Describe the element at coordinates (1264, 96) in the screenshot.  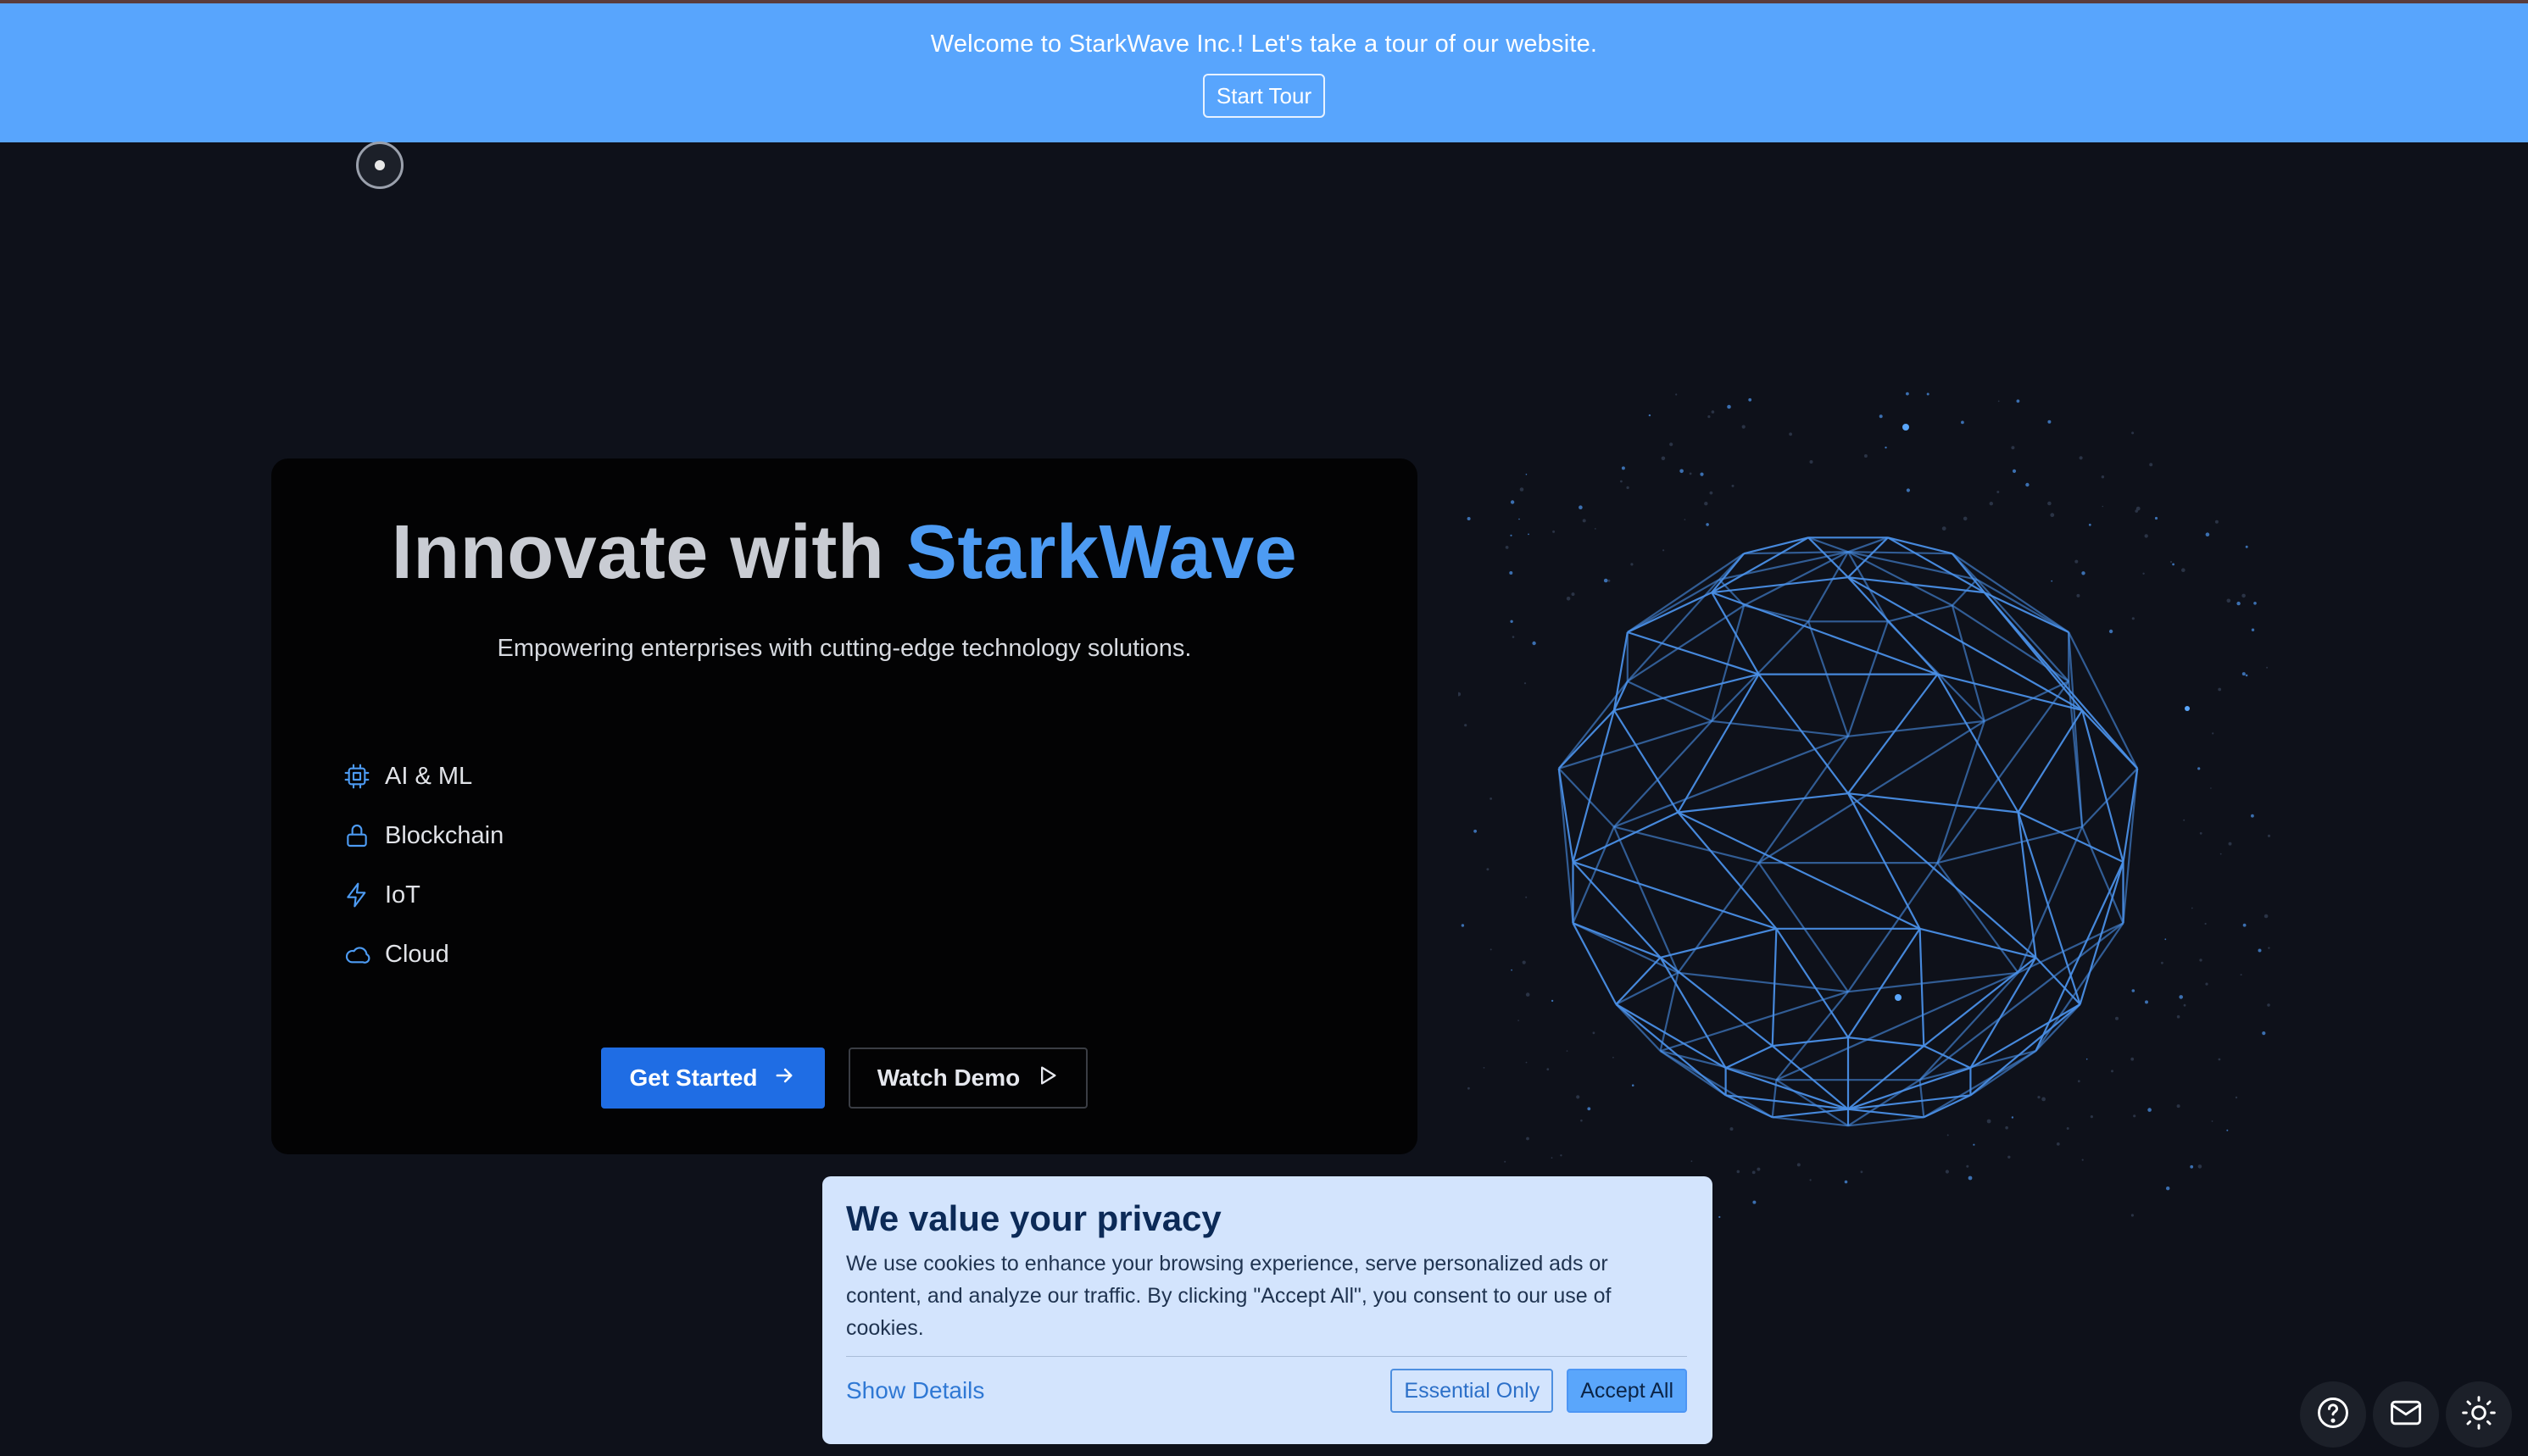
I see `start-tour-button: Start Tour` at that location.